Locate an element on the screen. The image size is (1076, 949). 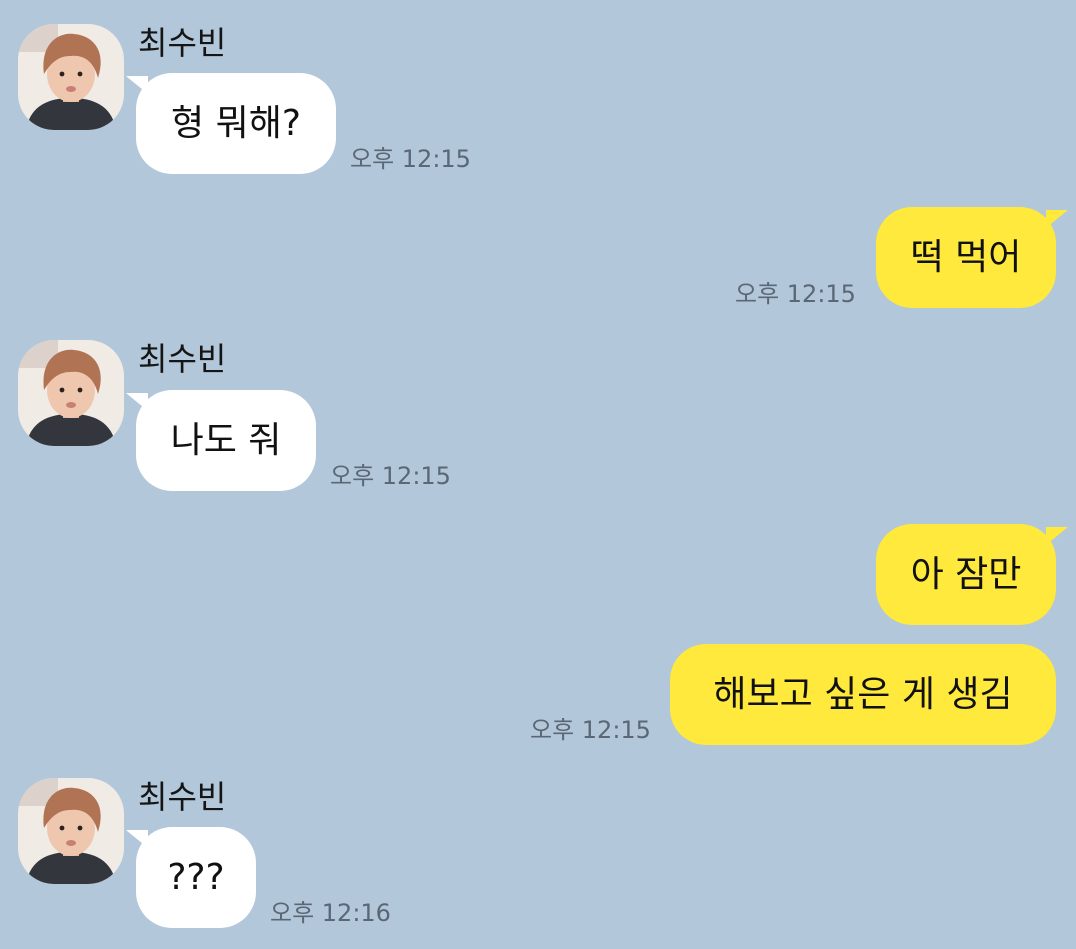
message-bubble: 형 뭐해? is located at coordinates (236, 123).